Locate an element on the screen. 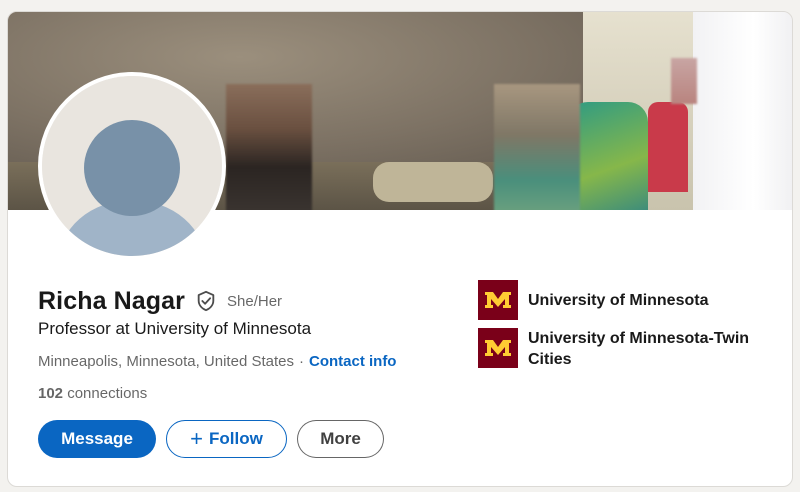  connections-label: connections is located at coordinates (107, 393).